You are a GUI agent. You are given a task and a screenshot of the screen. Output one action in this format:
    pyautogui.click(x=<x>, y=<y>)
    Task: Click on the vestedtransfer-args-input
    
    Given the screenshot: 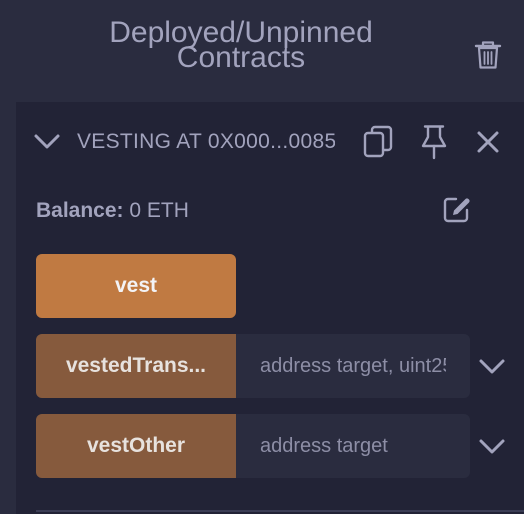 What is the action you would take?
    pyautogui.click(x=353, y=366)
    